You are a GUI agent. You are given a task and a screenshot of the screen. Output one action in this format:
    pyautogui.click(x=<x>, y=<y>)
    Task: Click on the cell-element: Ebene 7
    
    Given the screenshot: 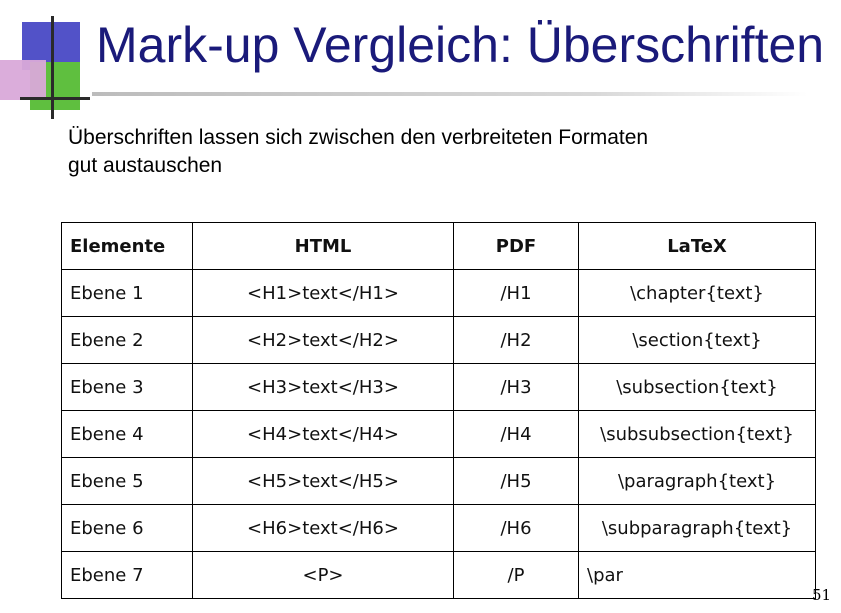 What is the action you would take?
    pyautogui.click(x=127, y=575)
    